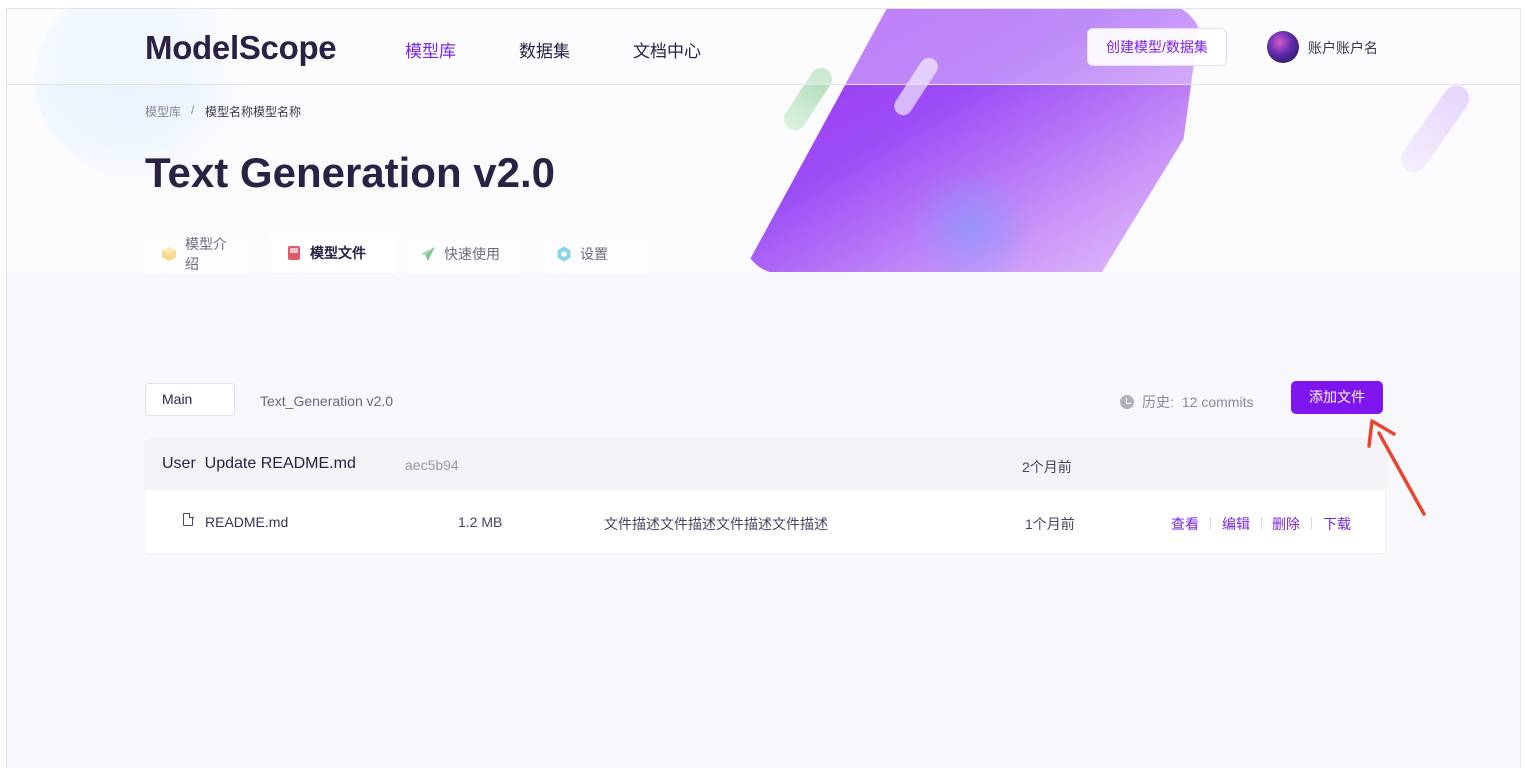  Describe the element at coordinates (294, 253) in the screenshot. I see `book-icon` at that location.